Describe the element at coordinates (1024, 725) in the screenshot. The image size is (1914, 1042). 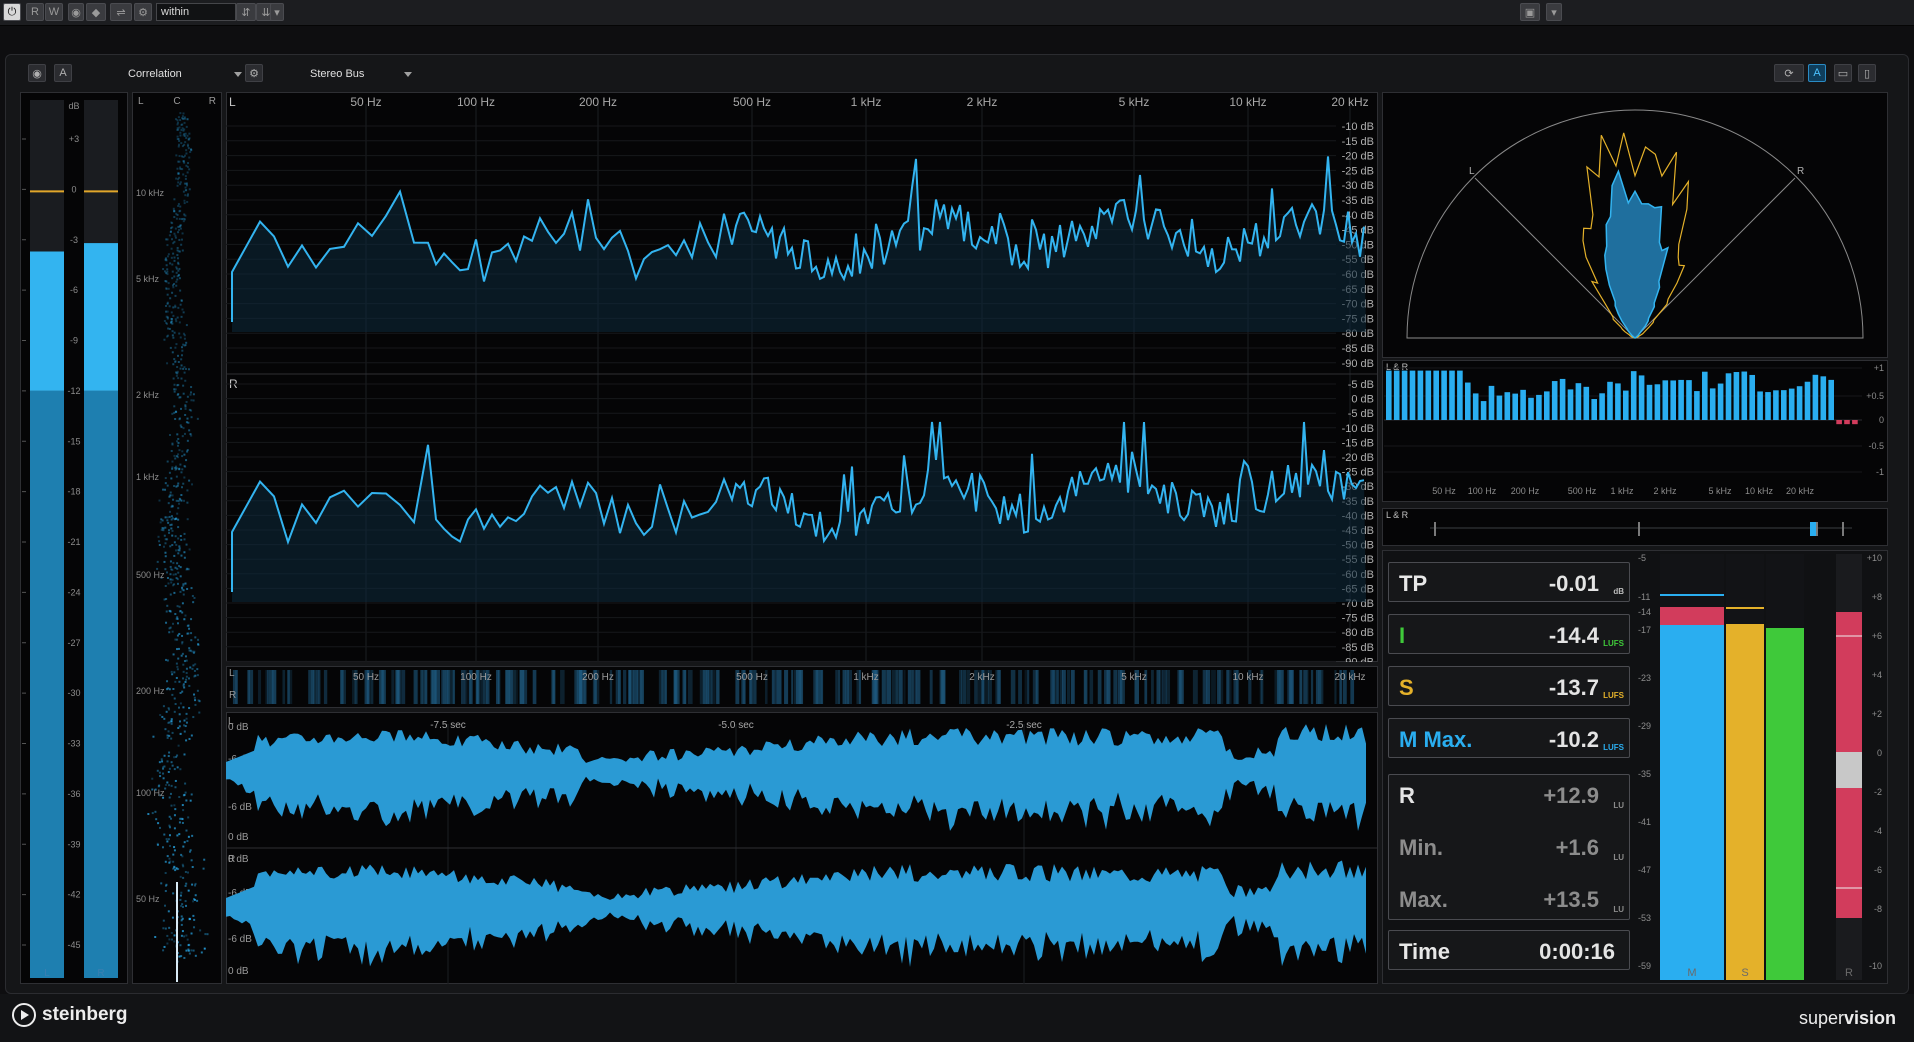
I see `osc-time-label: -2.5 sec` at that location.